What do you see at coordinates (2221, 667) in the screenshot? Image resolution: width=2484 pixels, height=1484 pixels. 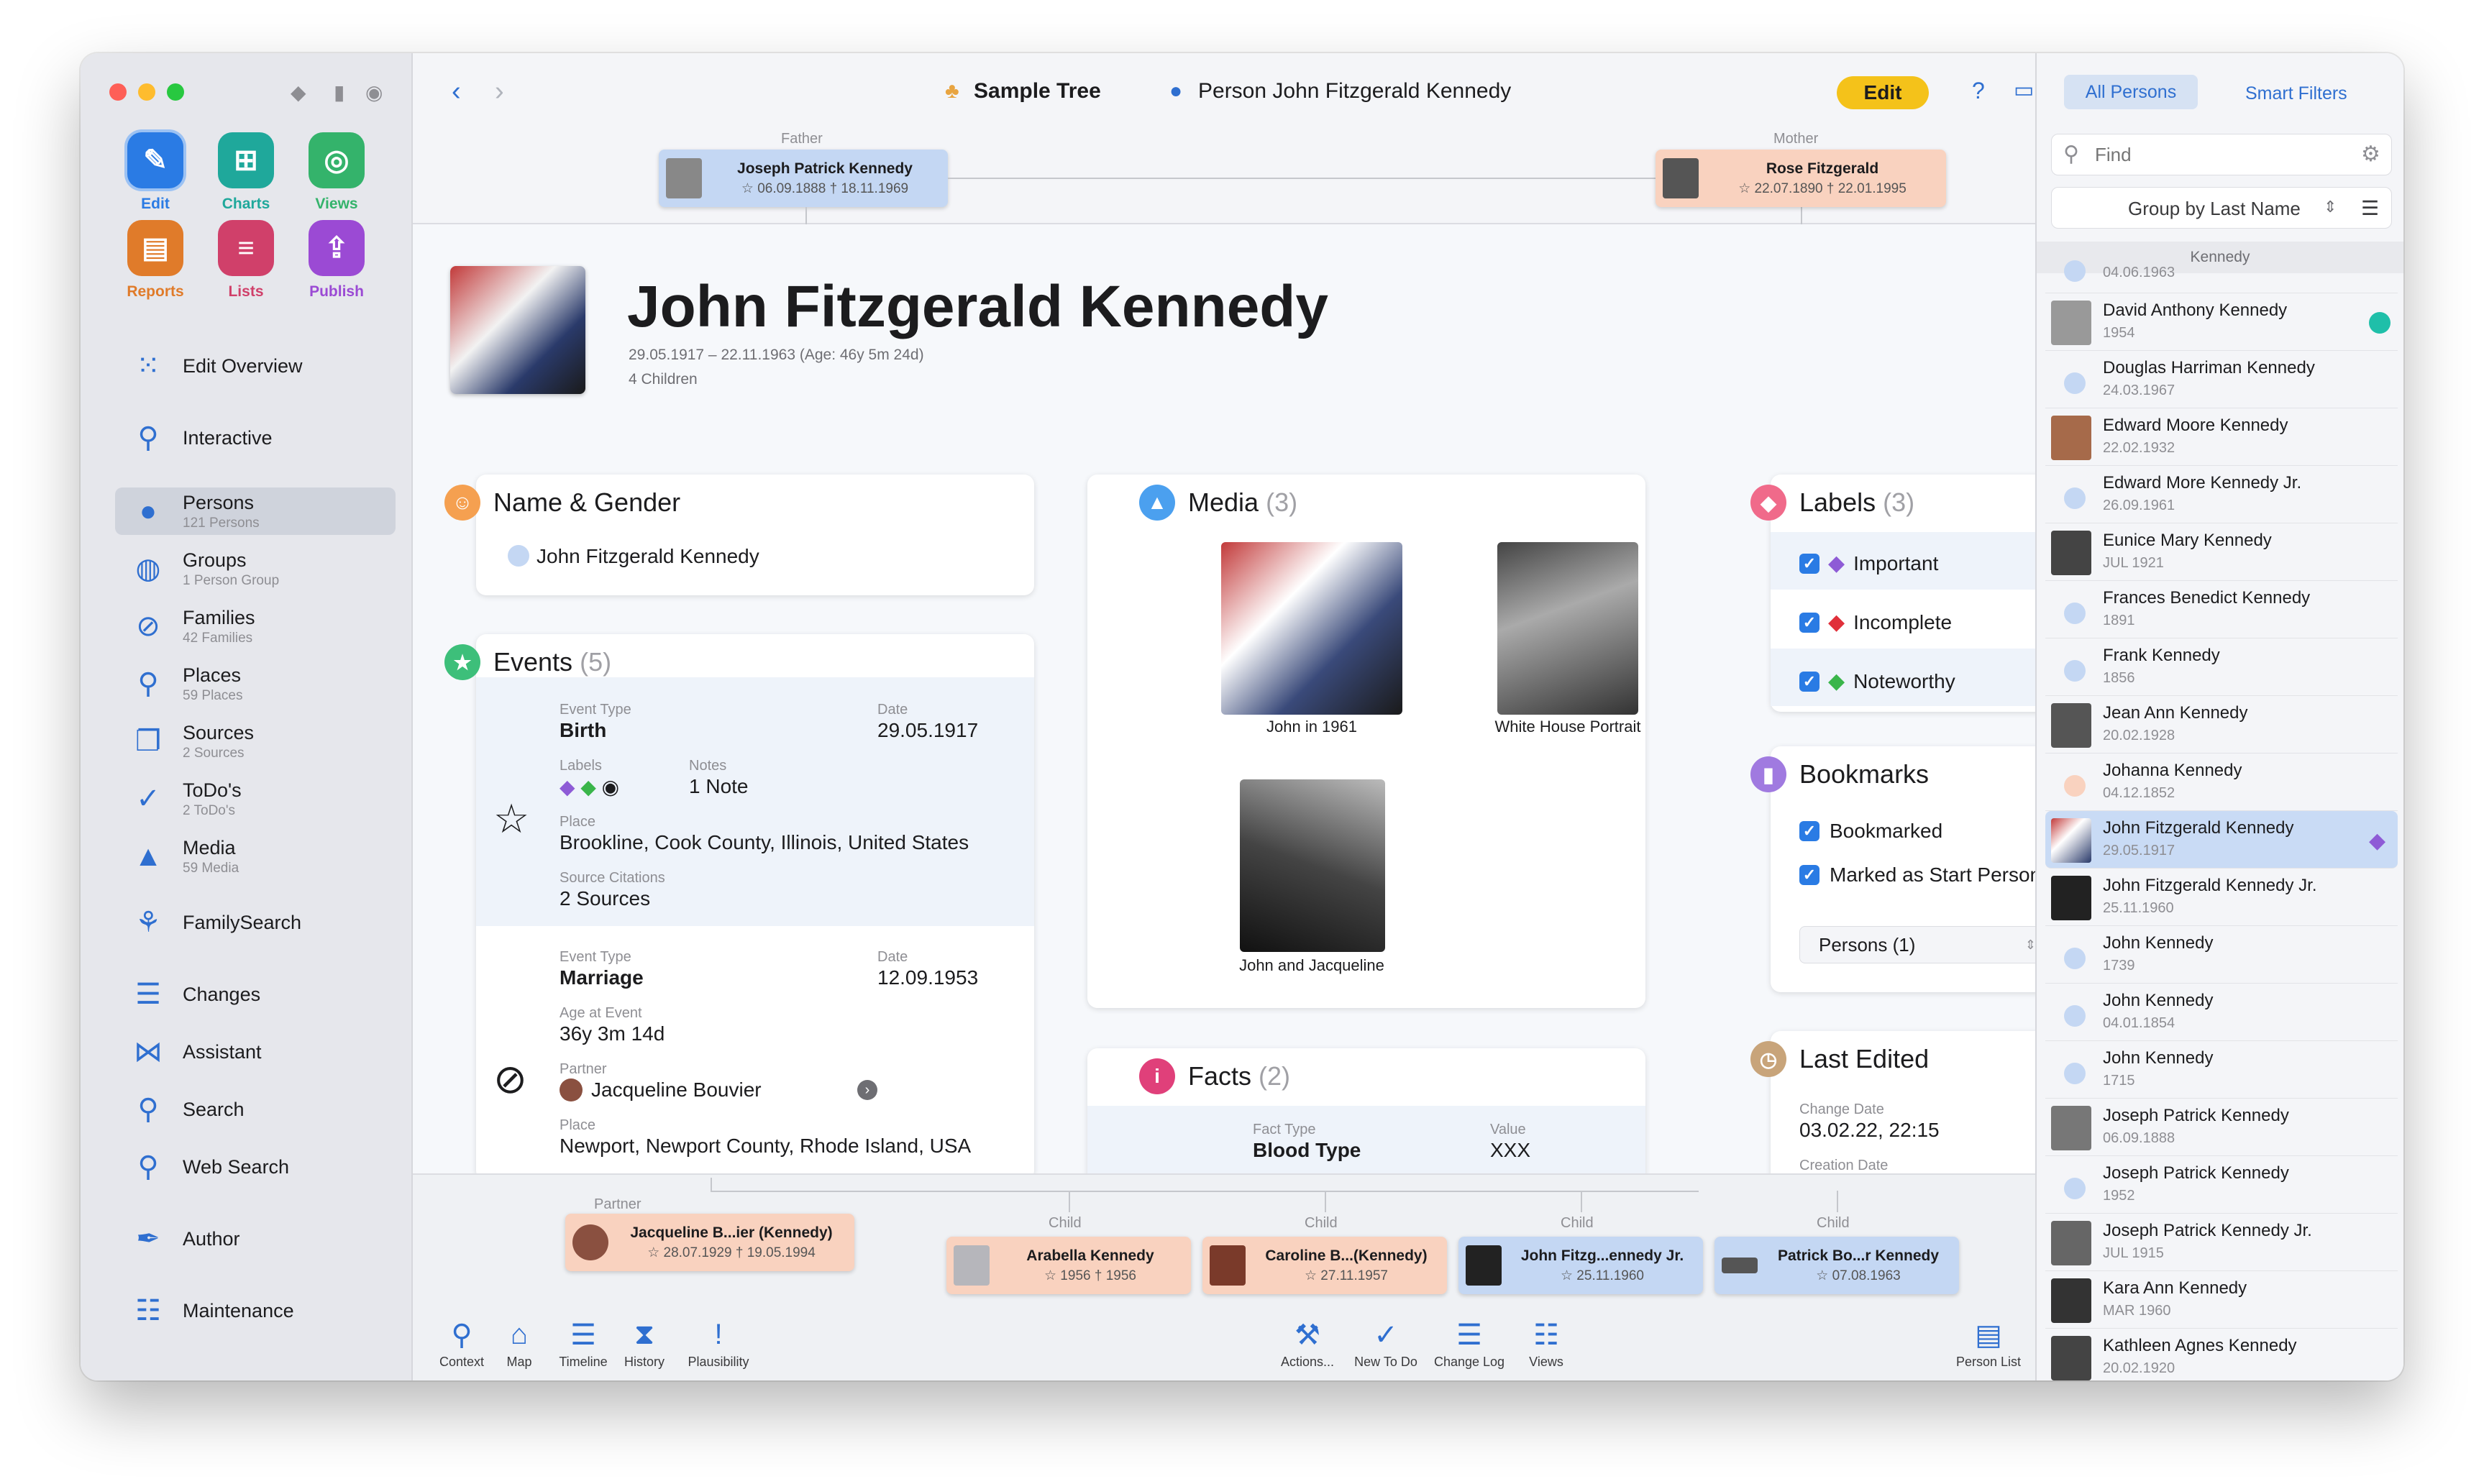 I see `list-item: Frank Kennedy 1856` at bounding box center [2221, 667].